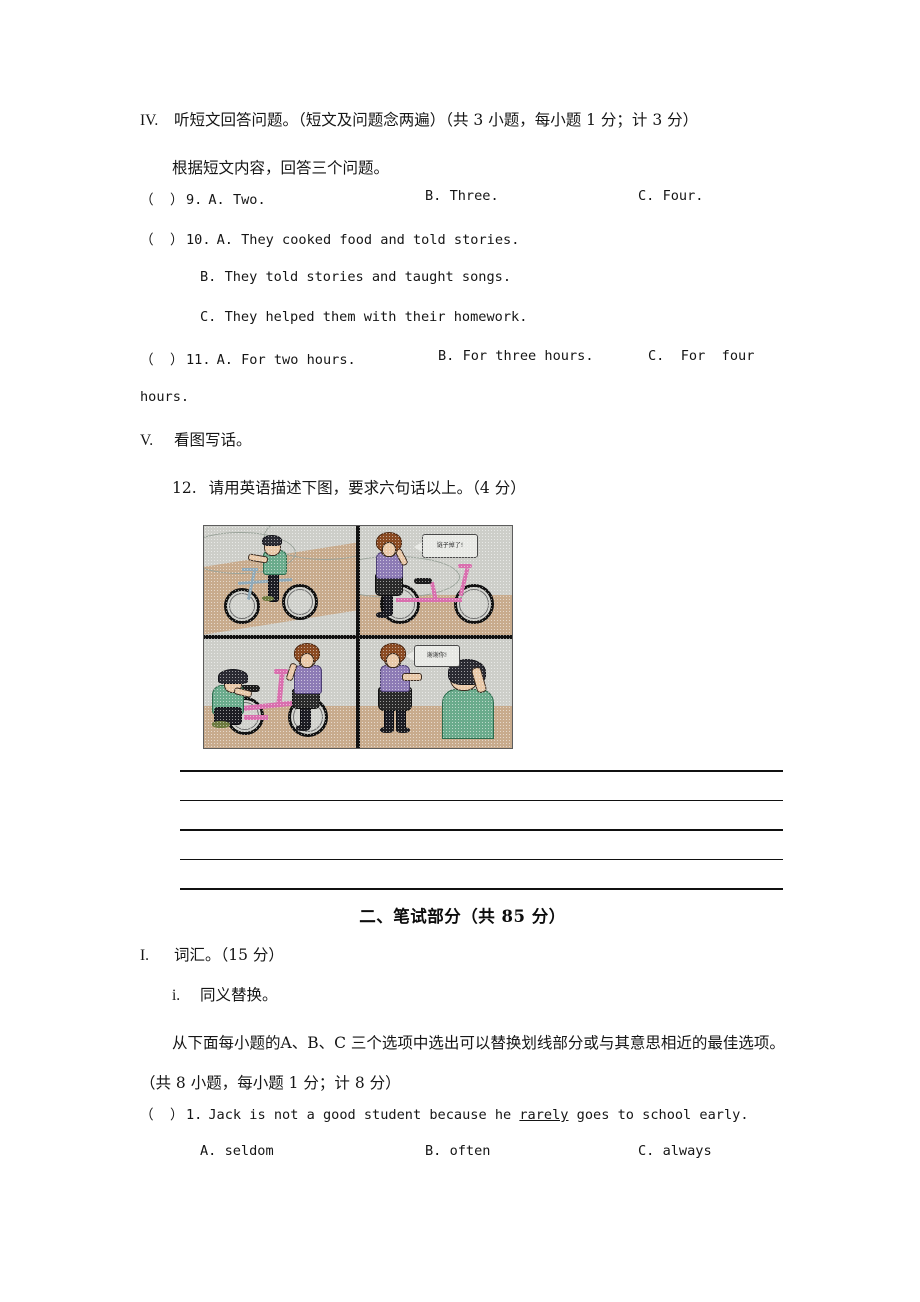 The height and width of the screenshot is (1302, 920). Describe the element at coordinates (437, 656) in the screenshot. I see `panel-4-speech-bubble: 谢谢你!` at that location.